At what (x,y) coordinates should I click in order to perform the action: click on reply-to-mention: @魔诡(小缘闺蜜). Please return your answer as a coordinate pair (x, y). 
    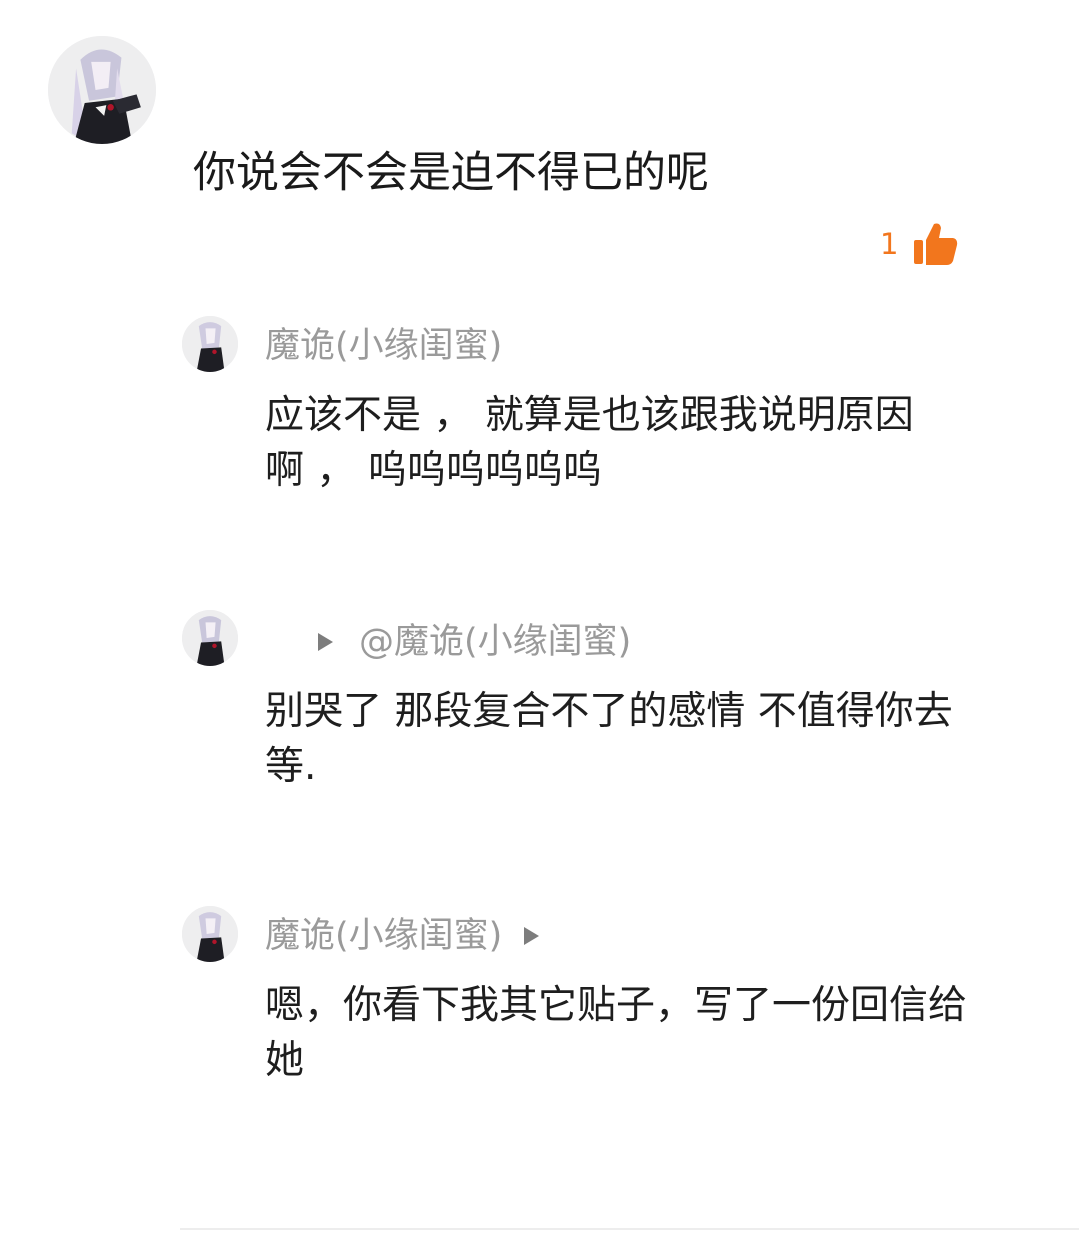
    Looking at the image, I should click on (495, 642).